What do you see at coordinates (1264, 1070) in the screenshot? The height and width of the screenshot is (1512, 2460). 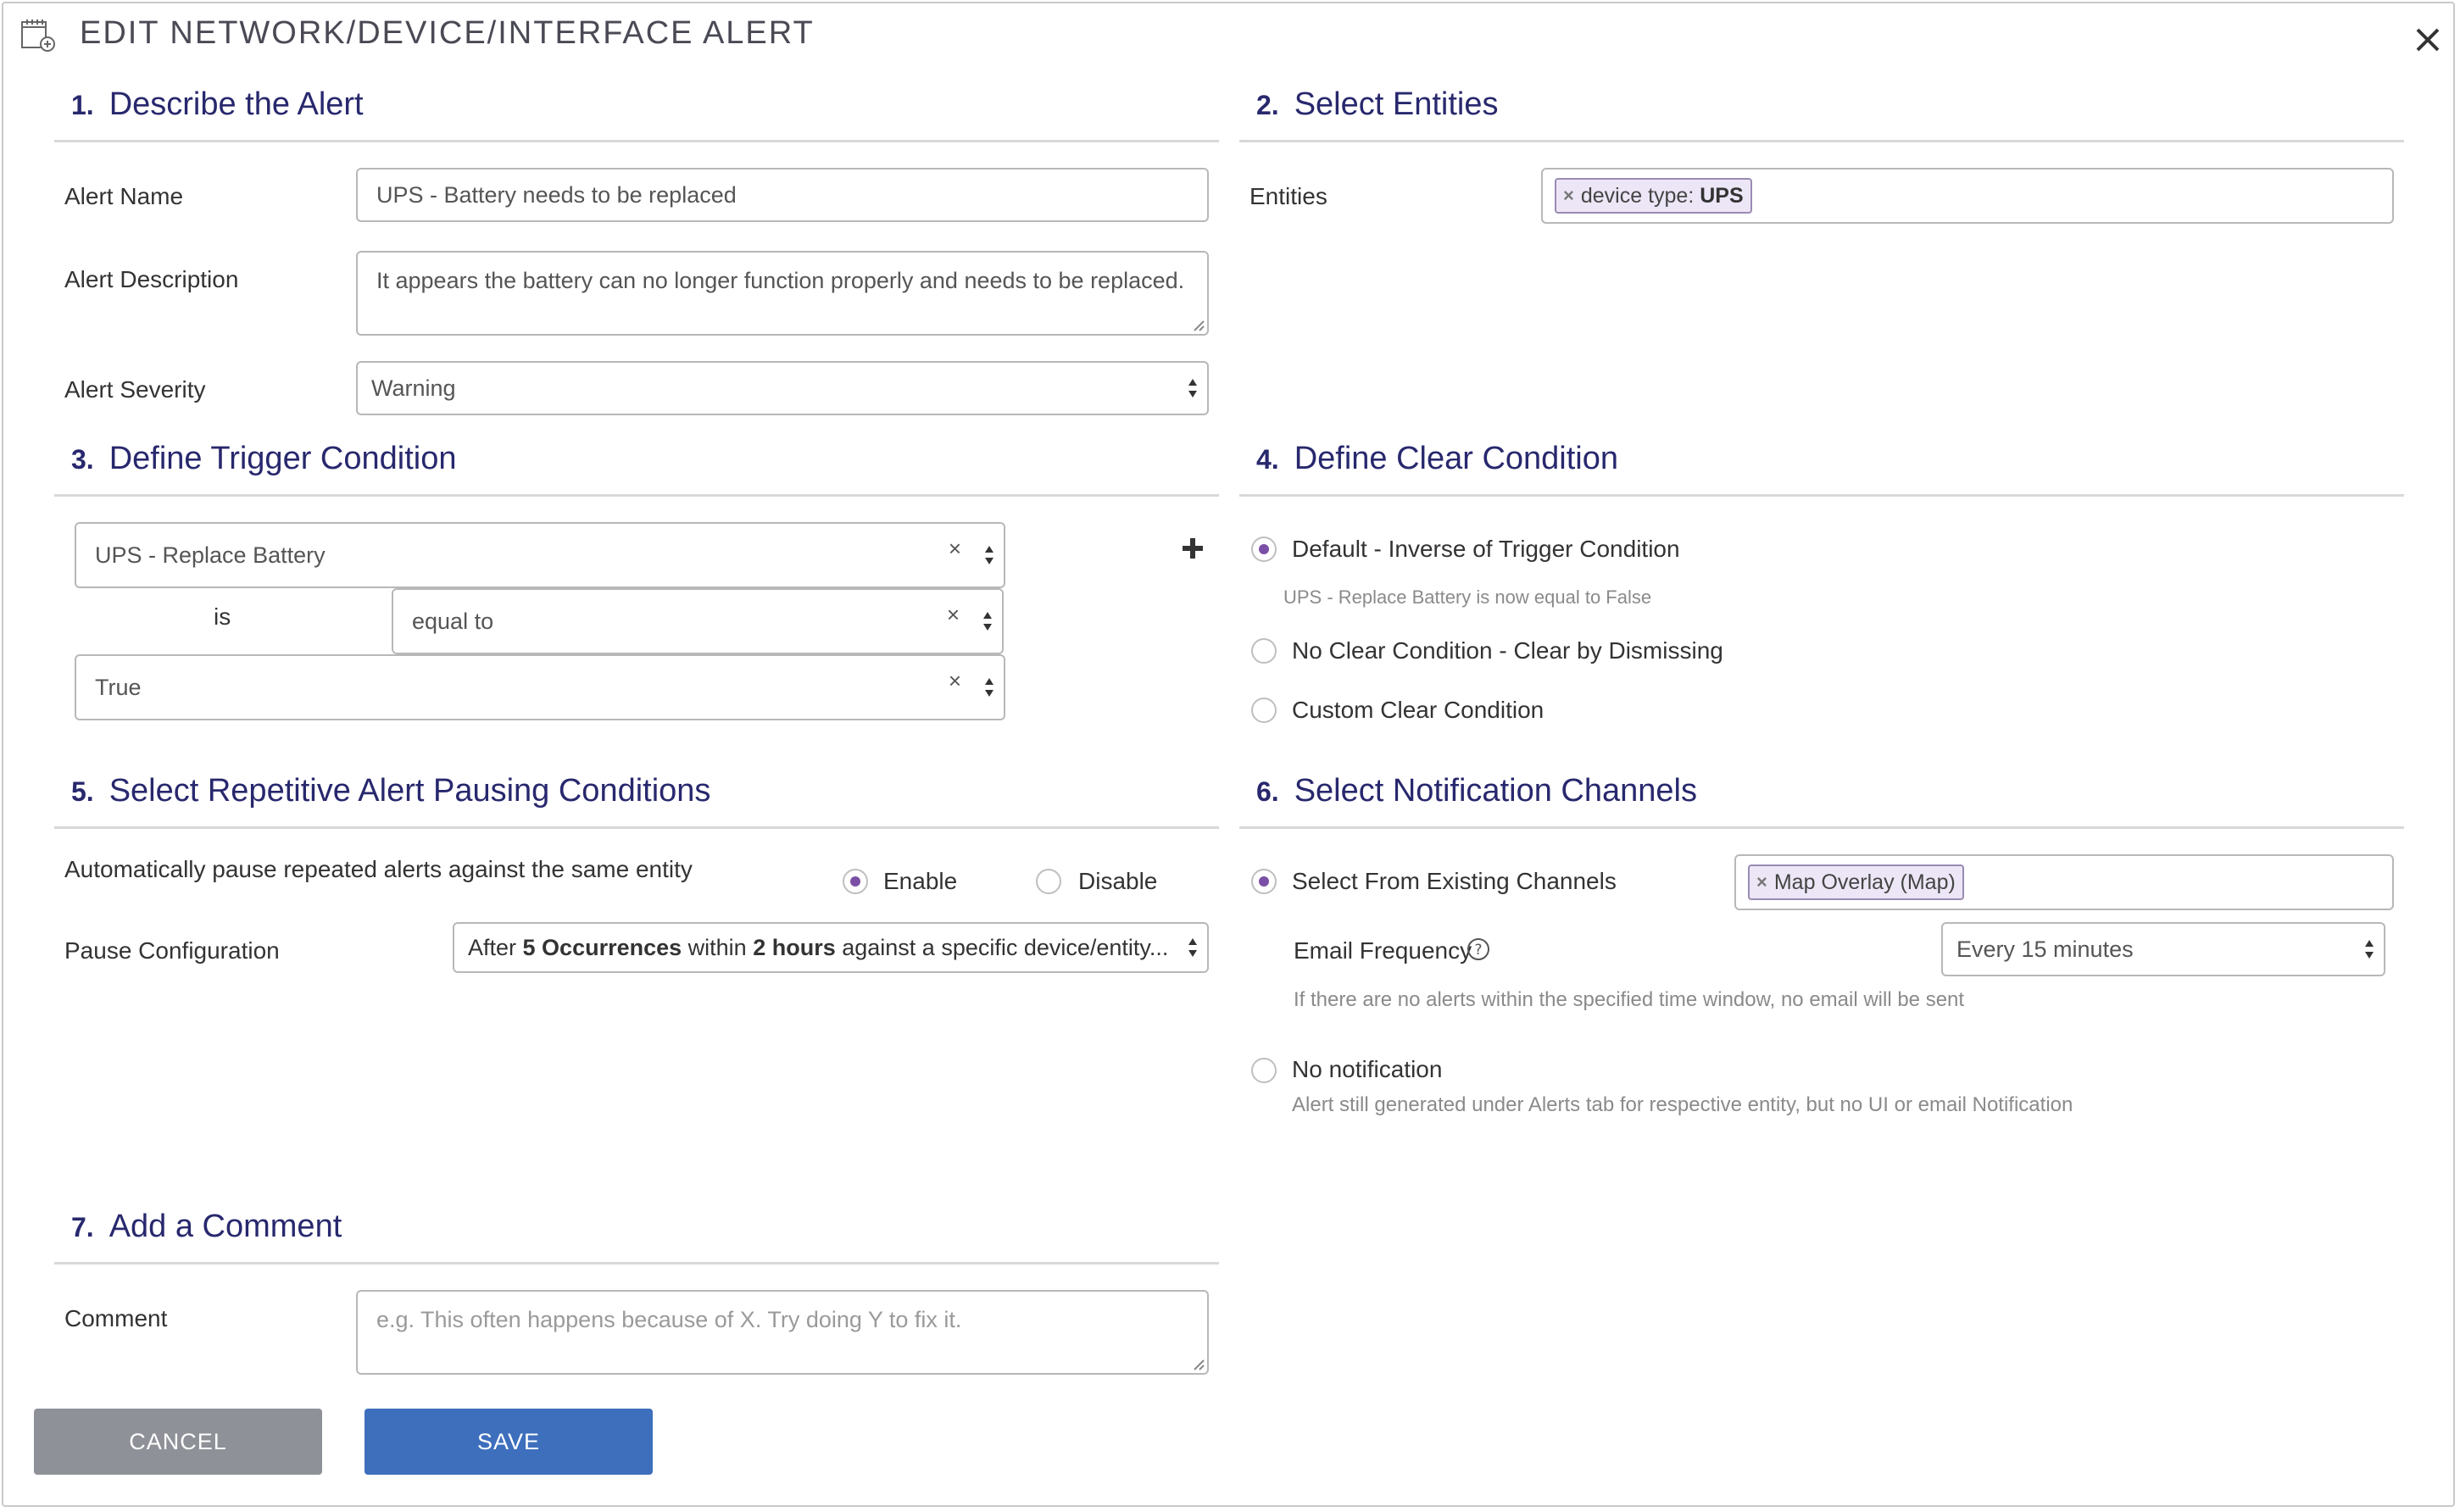 I see `channels-none-radio` at bounding box center [1264, 1070].